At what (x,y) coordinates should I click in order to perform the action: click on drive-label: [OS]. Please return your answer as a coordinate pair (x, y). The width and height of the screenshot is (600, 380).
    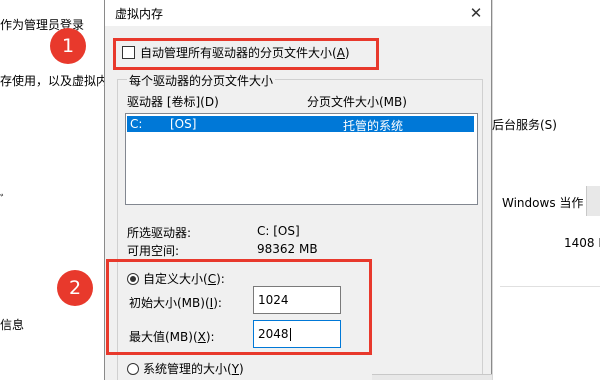
    Looking at the image, I should click on (183, 124).